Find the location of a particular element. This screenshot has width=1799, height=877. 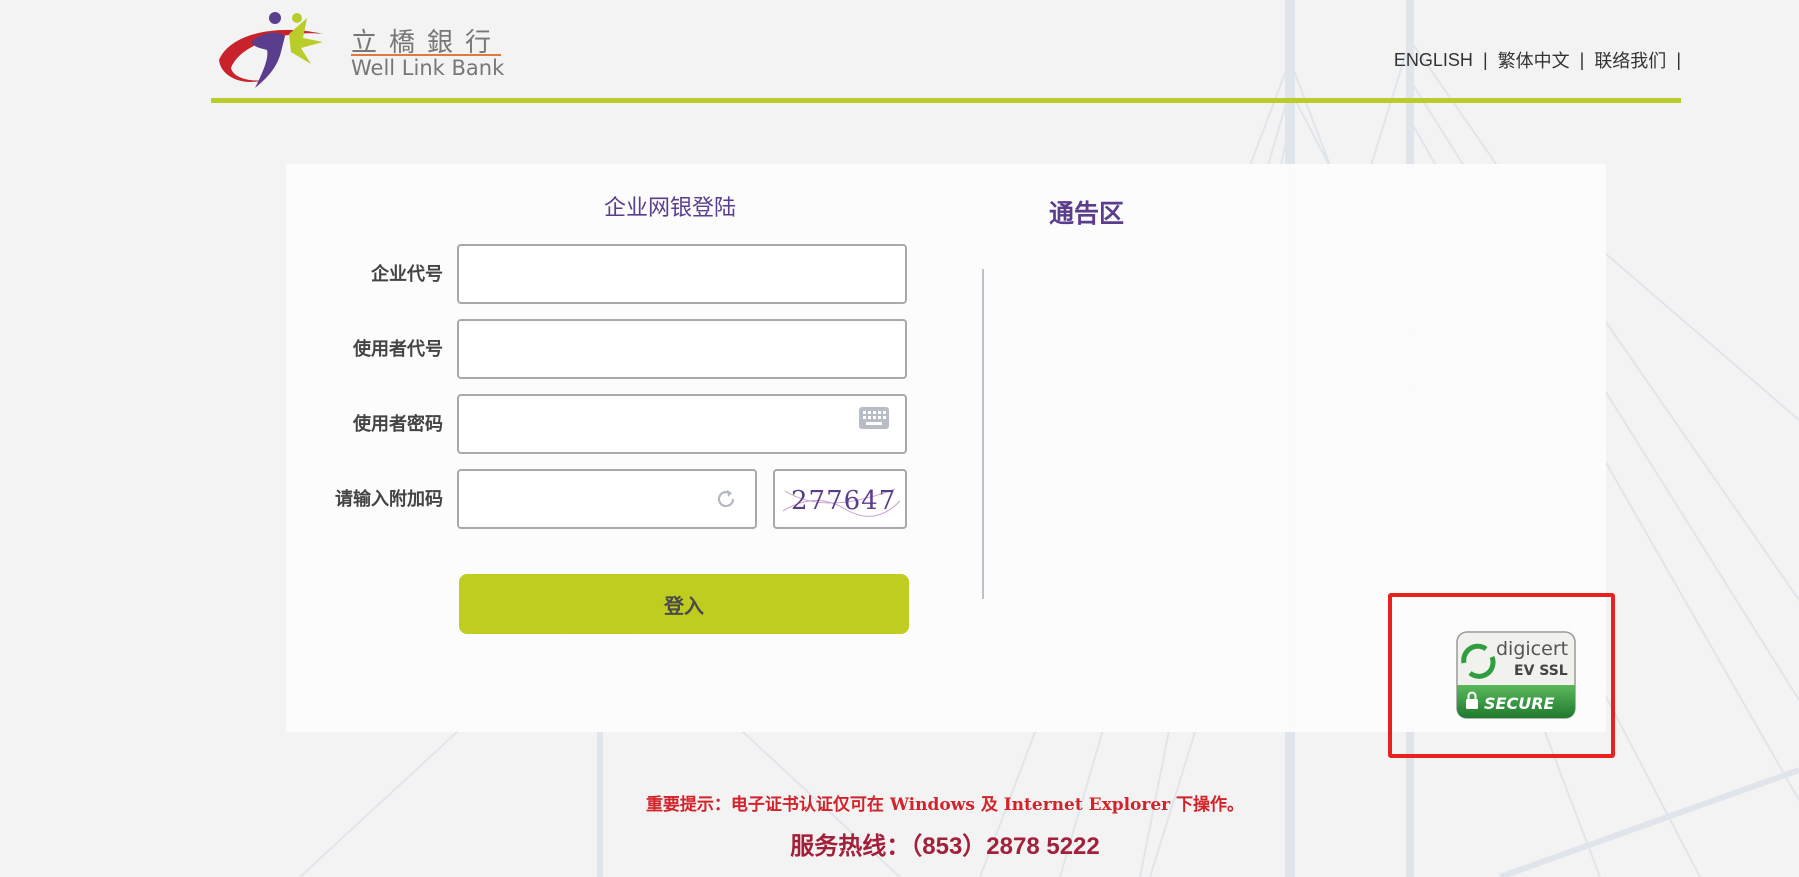

logo-name-en: Well Link Bank is located at coordinates (428, 68).